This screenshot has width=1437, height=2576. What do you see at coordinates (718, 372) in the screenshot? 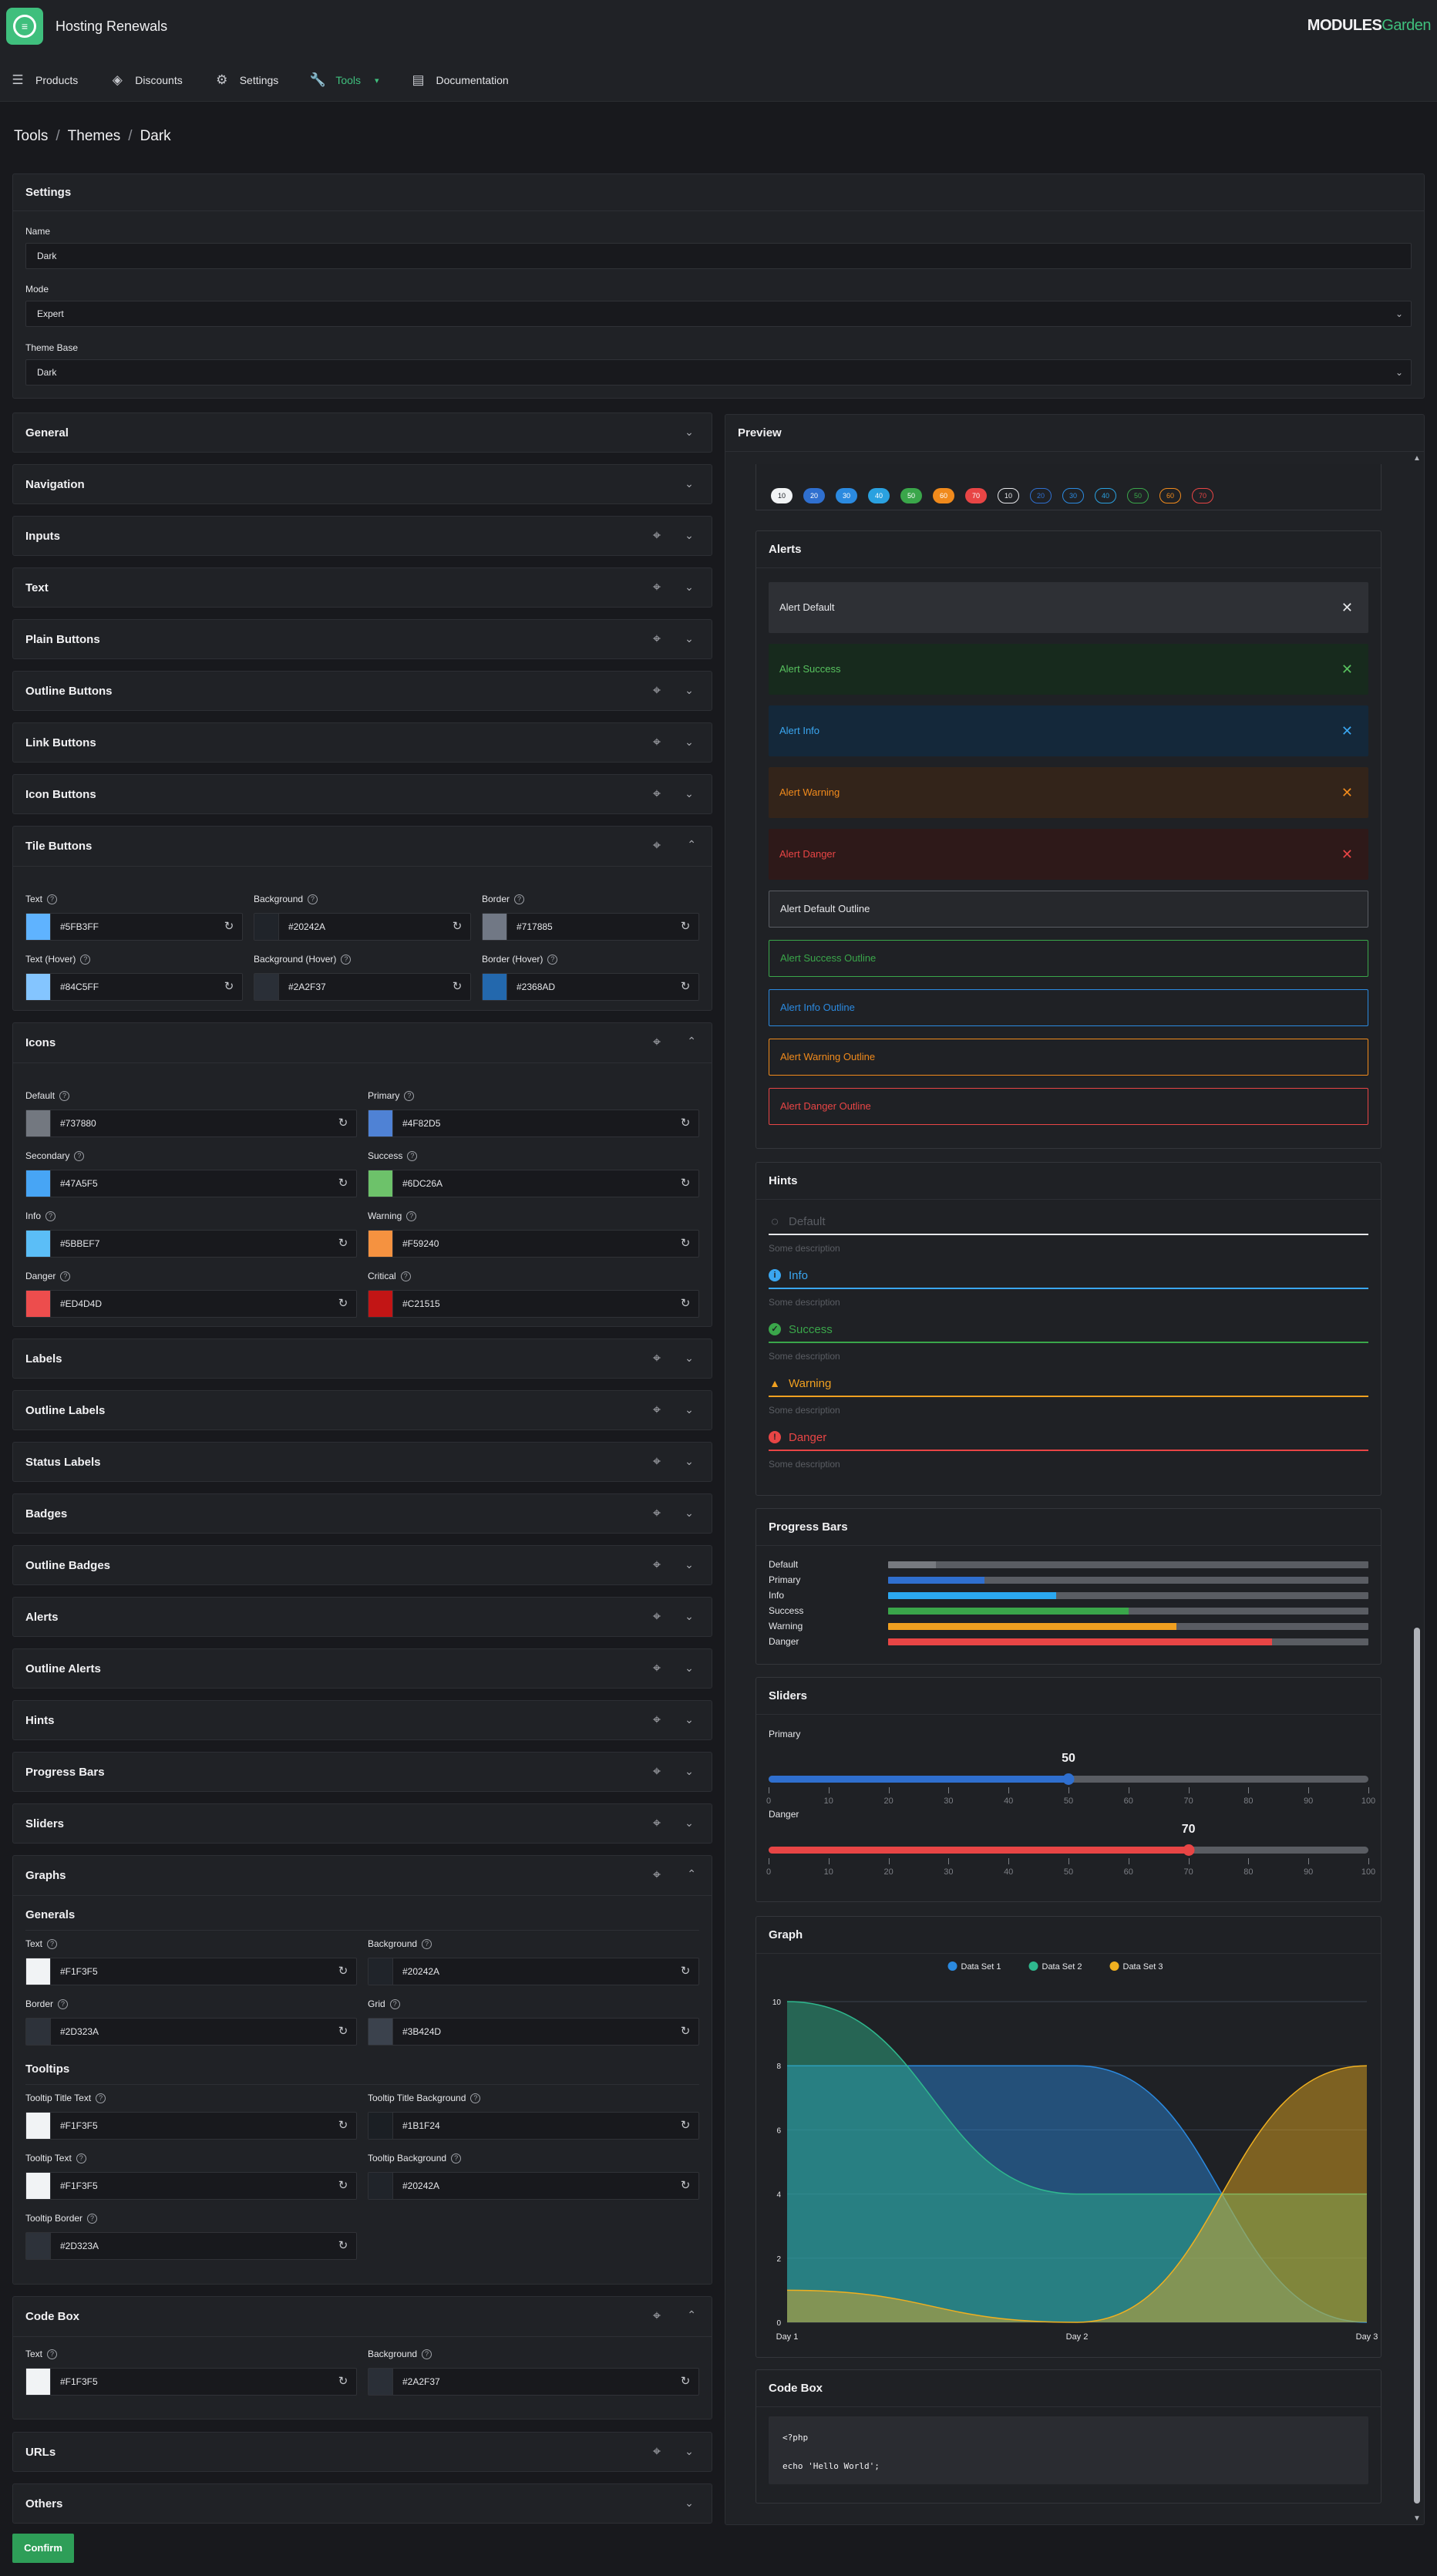
I see `theme-base-select: Dark ⌄` at bounding box center [718, 372].